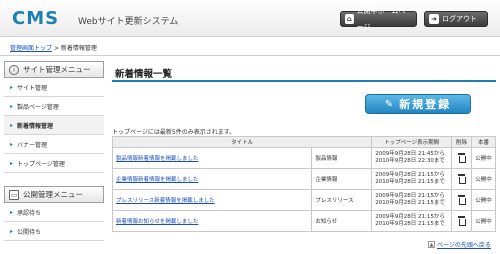 The height and width of the screenshot is (254, 500). Describe the element at coordinates (250, 18) in the screenshot. I see `header: CMS Webサイト更新システム ⌂ 公開中ホームページ ➜ ログアウト` at that location.